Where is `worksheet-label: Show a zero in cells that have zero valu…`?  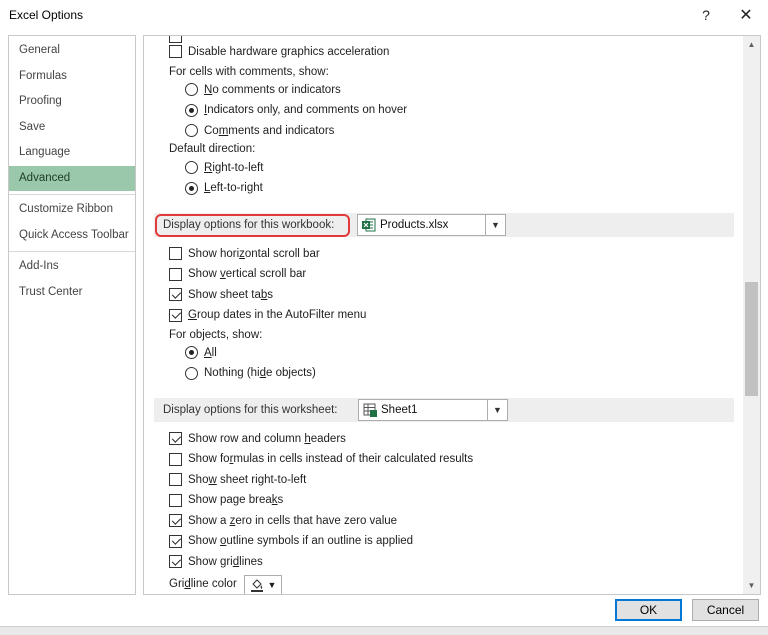 worksheet-label: Show a zero in cells that have zero valu… is located at coordinates (293, 520).